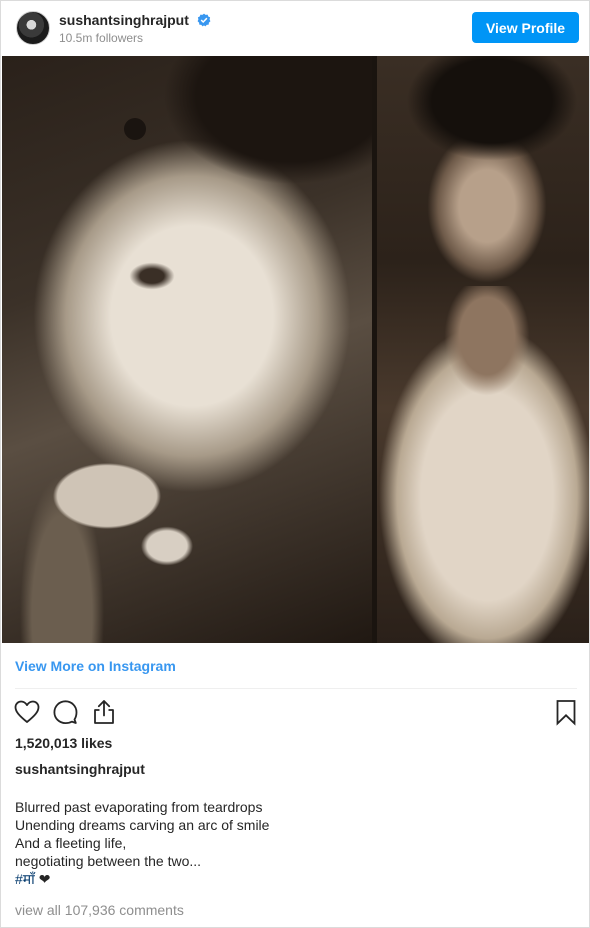  What do you see at coordinates (99, 910) in the screenshot?
I see `view-comments-link: view all 107,936 comments` at bounding box center [99, 910].